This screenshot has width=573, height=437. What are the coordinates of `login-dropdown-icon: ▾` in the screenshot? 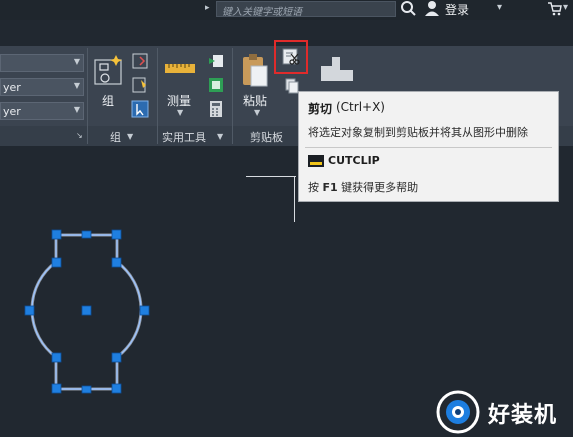 It's located at (499, 7).